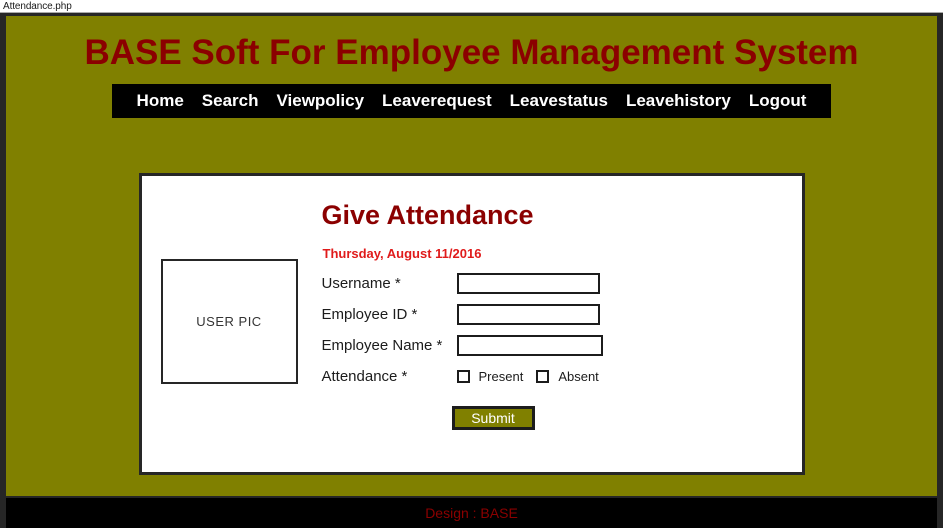 The width and height of the screenshot is (943, 528). I want to click on window-title: Attendance.php, so click(37, 6).